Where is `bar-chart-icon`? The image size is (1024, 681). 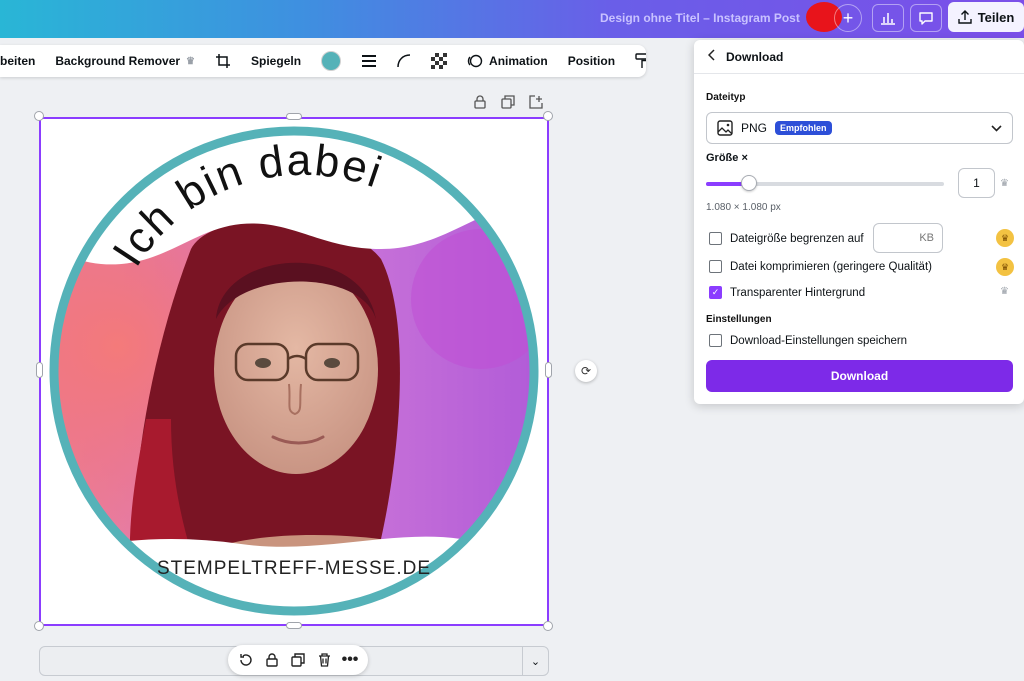 bar-chart-icon is located at coordinates (888, 19).